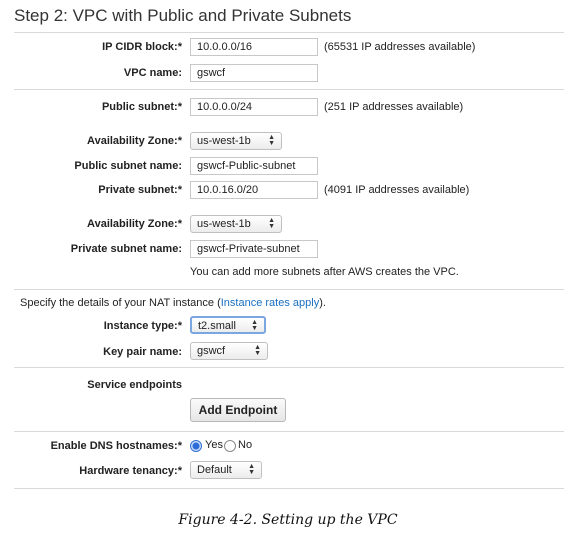 Image resolution: width=576 pixels, height=545 pixels. I want to click on public-subnet-name-input, so click(254, 166).